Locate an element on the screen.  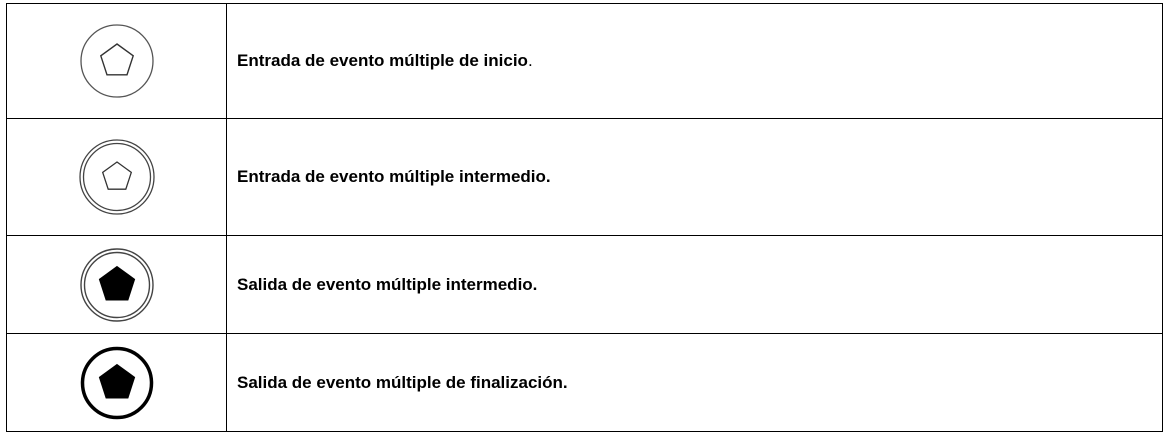
intermediate-catch-multiple-event-icon is located at coordinates (116, 177).